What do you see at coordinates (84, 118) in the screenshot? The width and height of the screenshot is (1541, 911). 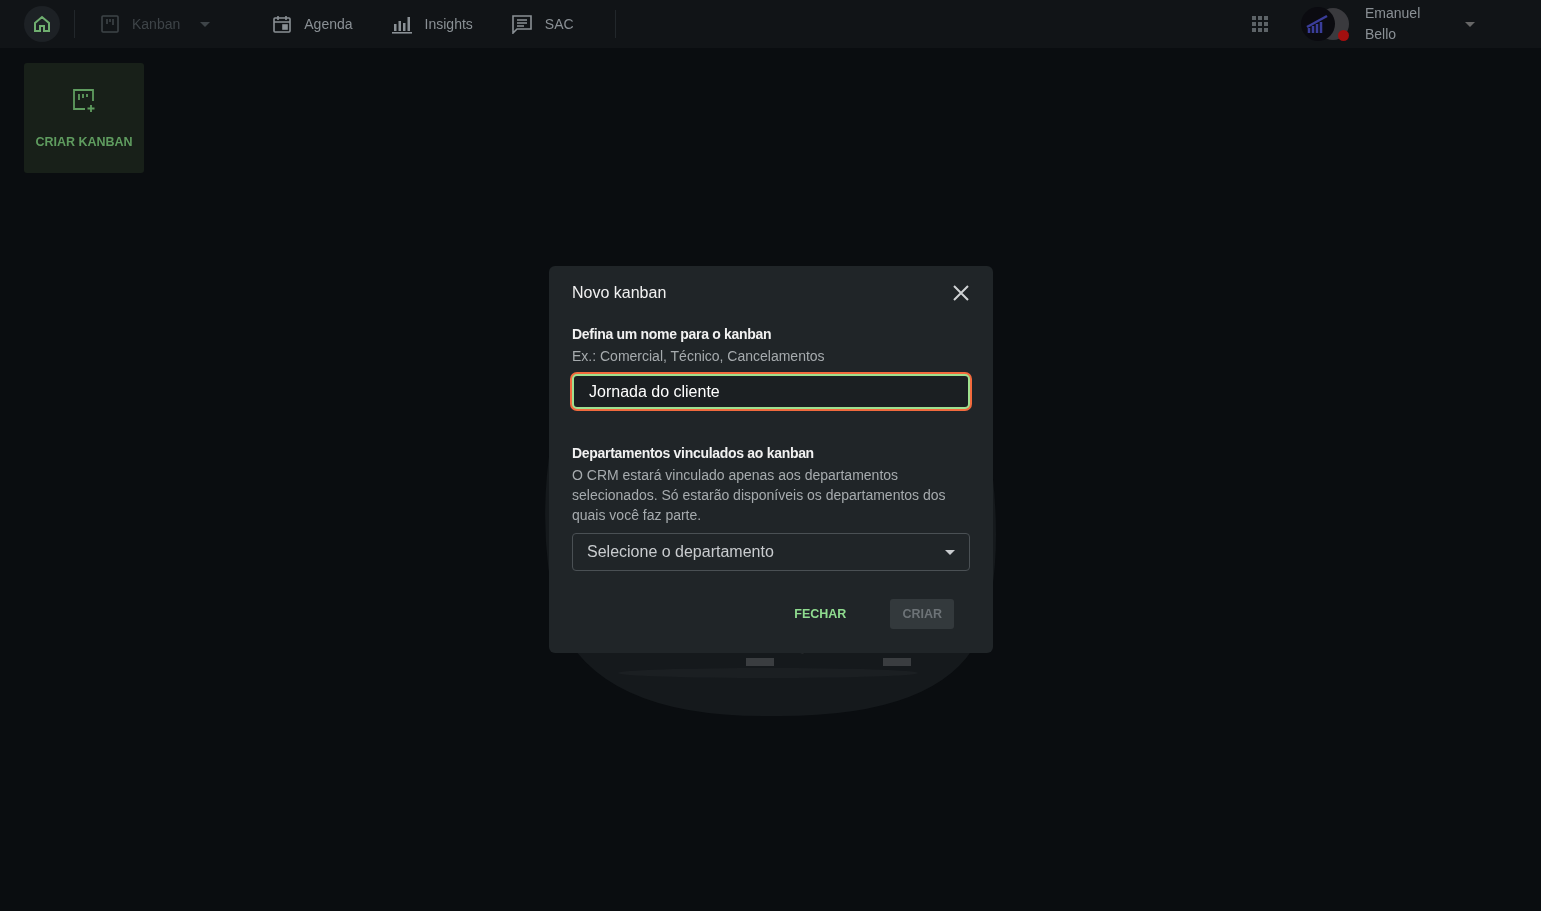 I see `create-kanban-button: CRIAR KANBAN` at bounding box center [84, 118].